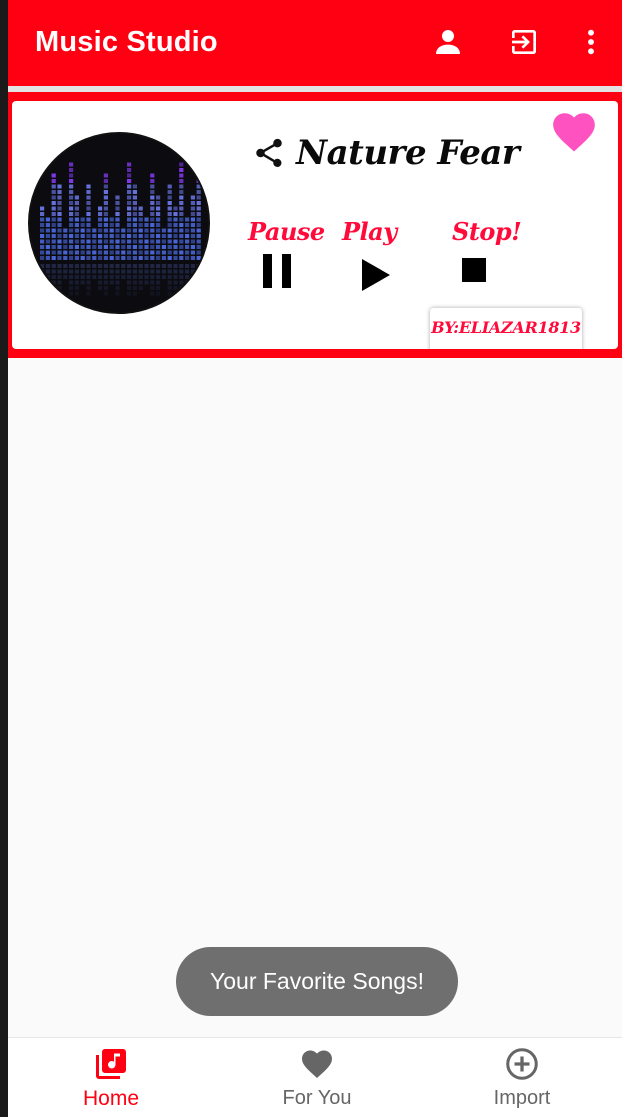 This screenshot has width=622, height=1117. I want to click on nav-item-import: Import, so click(522, 1077).